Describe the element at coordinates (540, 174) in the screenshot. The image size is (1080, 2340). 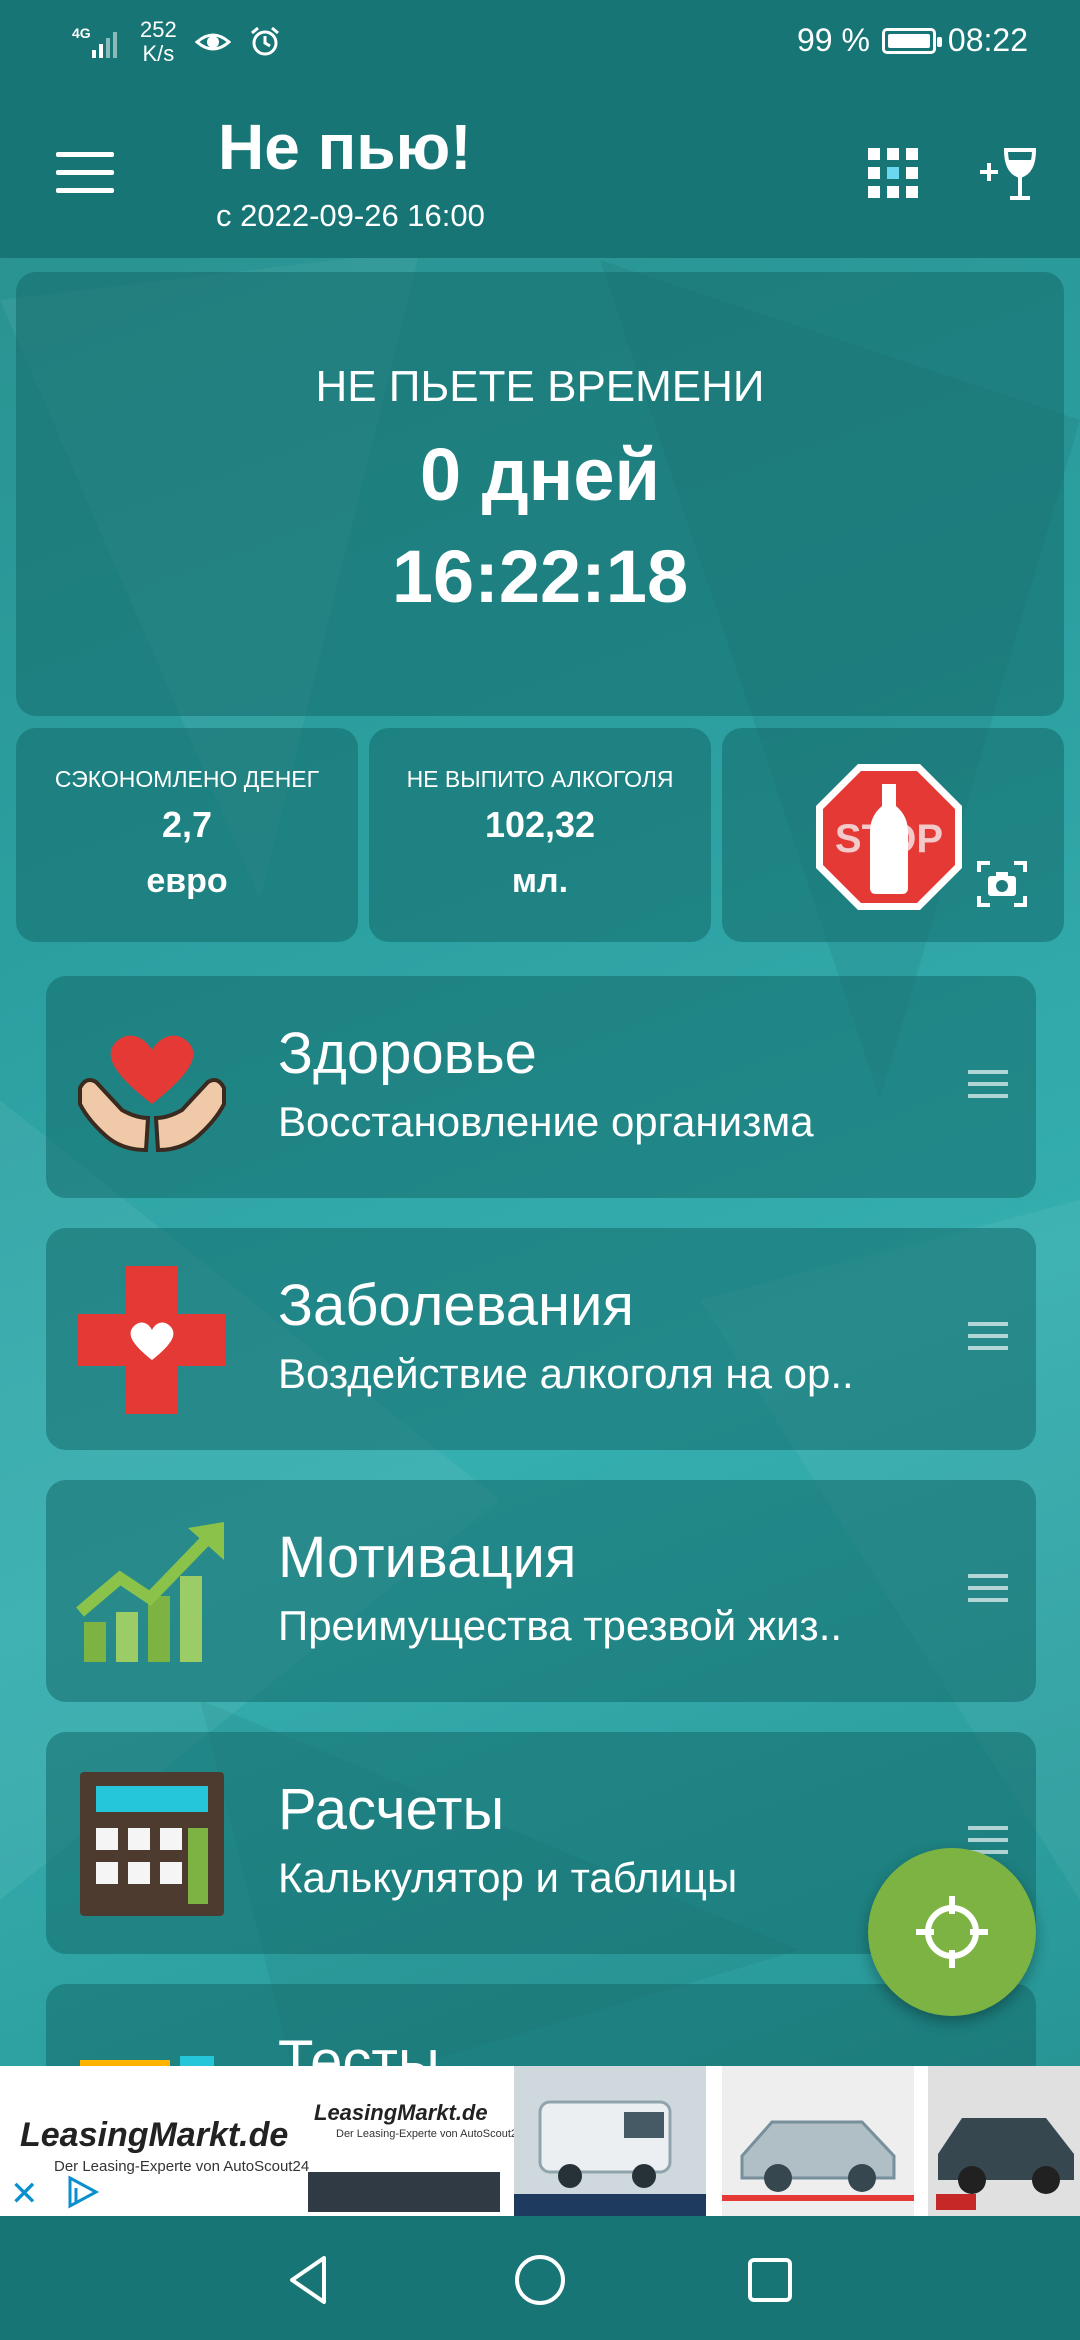
I see `app-bar: Не пью! с 2022-09-26 16:00` at that location.